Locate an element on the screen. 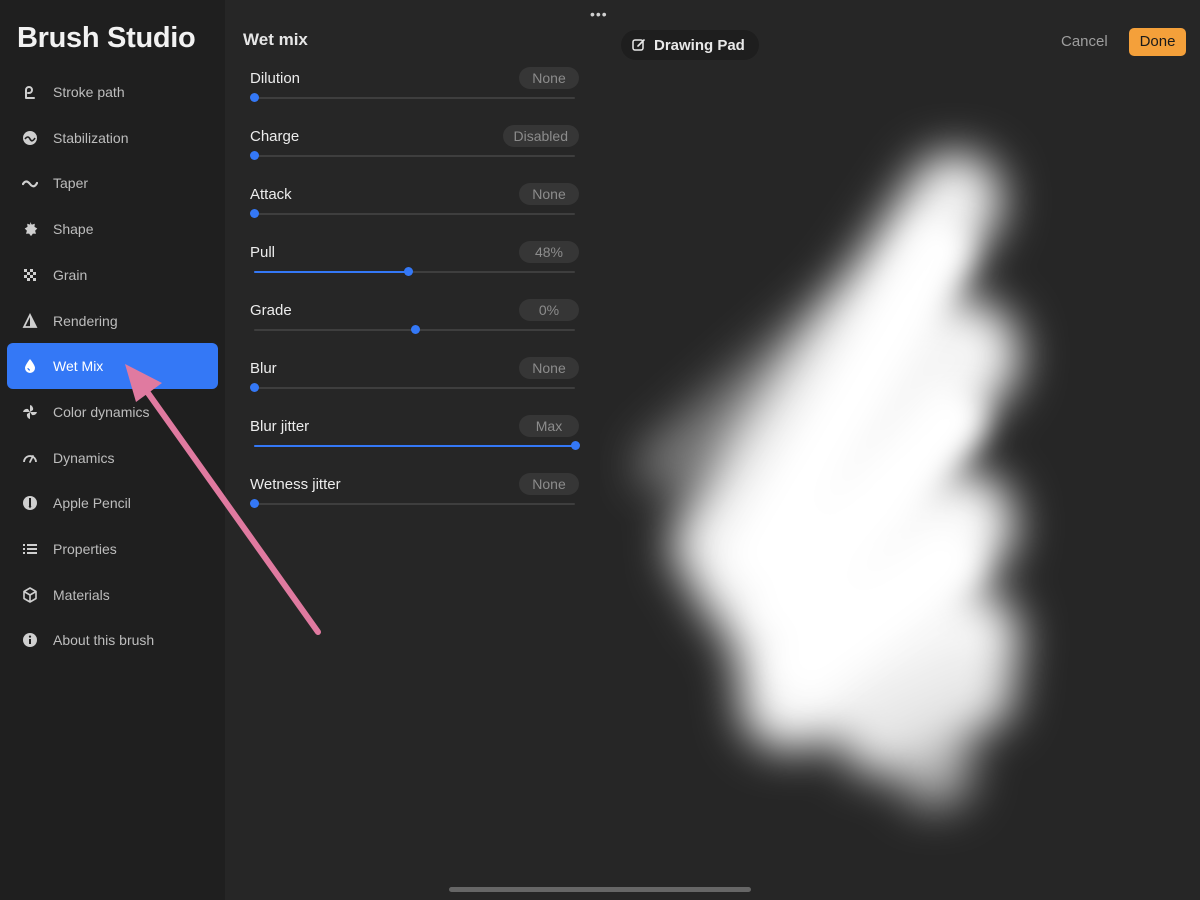 The height and width of the screenshot is (900, 1200). sidebar-item-materials: Materials is located at coordinates (112, 595).